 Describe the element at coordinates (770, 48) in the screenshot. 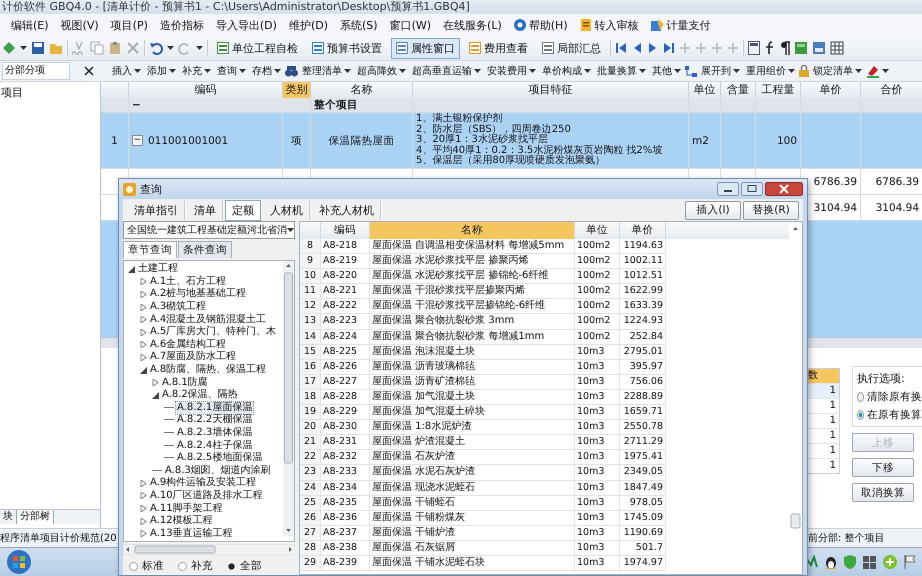

I see `function-icon` at that location.